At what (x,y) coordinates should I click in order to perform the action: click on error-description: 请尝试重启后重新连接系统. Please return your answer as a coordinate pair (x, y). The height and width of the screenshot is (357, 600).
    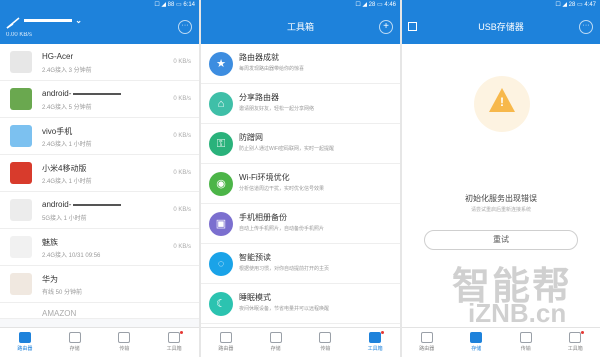
    Looking at the image, I should click on (500, 210).